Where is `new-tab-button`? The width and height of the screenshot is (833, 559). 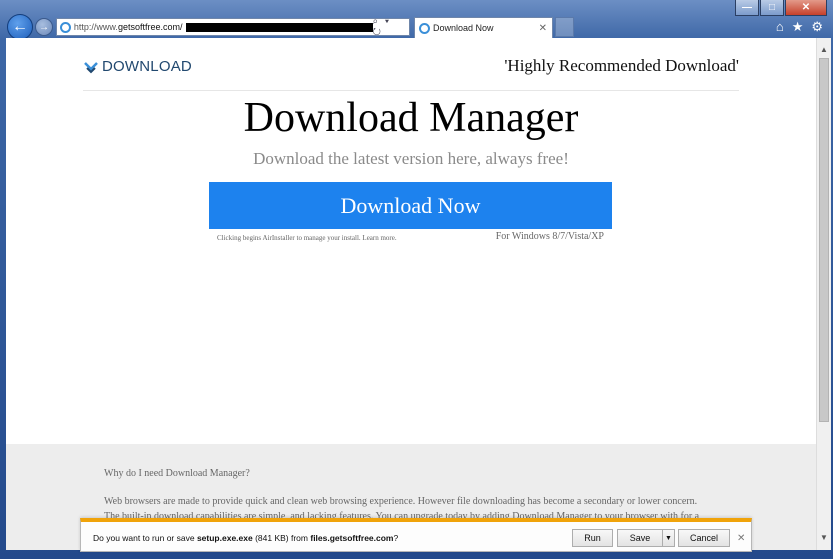
new-tab-button is located at coordinates (564, 27).